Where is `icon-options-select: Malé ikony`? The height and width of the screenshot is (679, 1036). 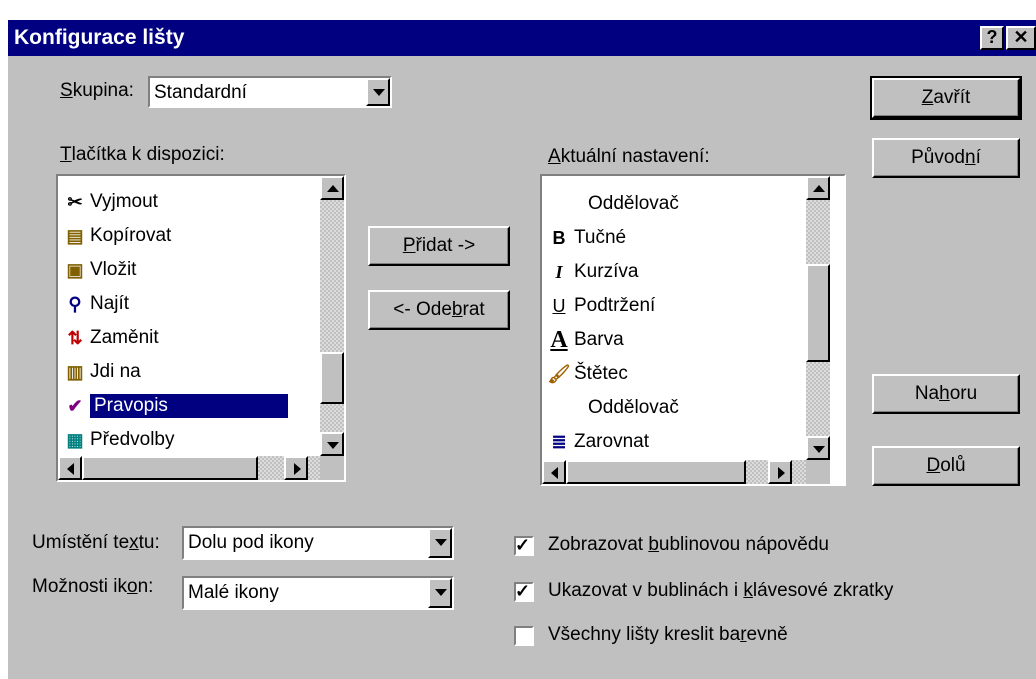 icon-options-select: Malé ikony is located at coordinates (318, 593).